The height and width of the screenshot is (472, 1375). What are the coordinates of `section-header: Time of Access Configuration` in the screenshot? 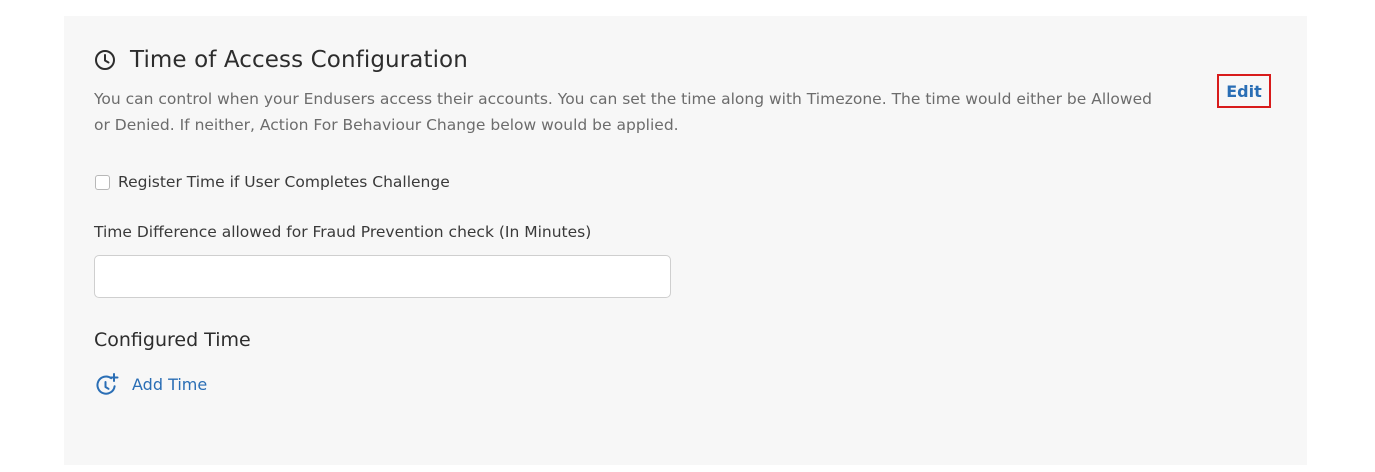 It's located at (281, 60).